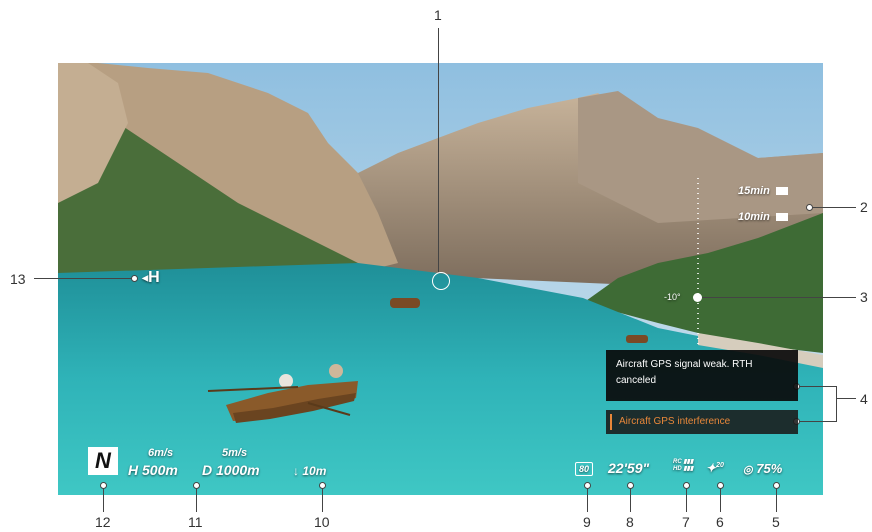 Image resolution: width=872 pixels, height=532 pixels. I want to click on return-timer: 15min, so click(763, 191).